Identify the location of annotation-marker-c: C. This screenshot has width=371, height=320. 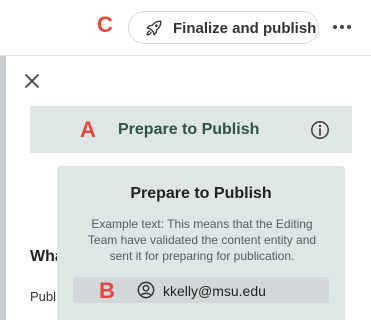
(105, 24).